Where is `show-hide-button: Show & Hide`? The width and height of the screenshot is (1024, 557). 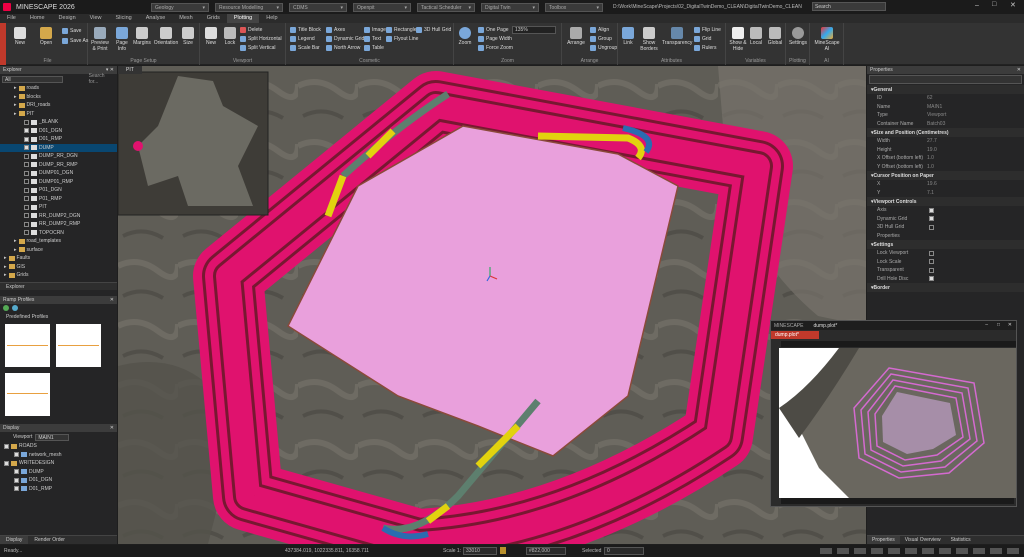
show-hide-button: Show & Hide is located at coordinates (738, 39).